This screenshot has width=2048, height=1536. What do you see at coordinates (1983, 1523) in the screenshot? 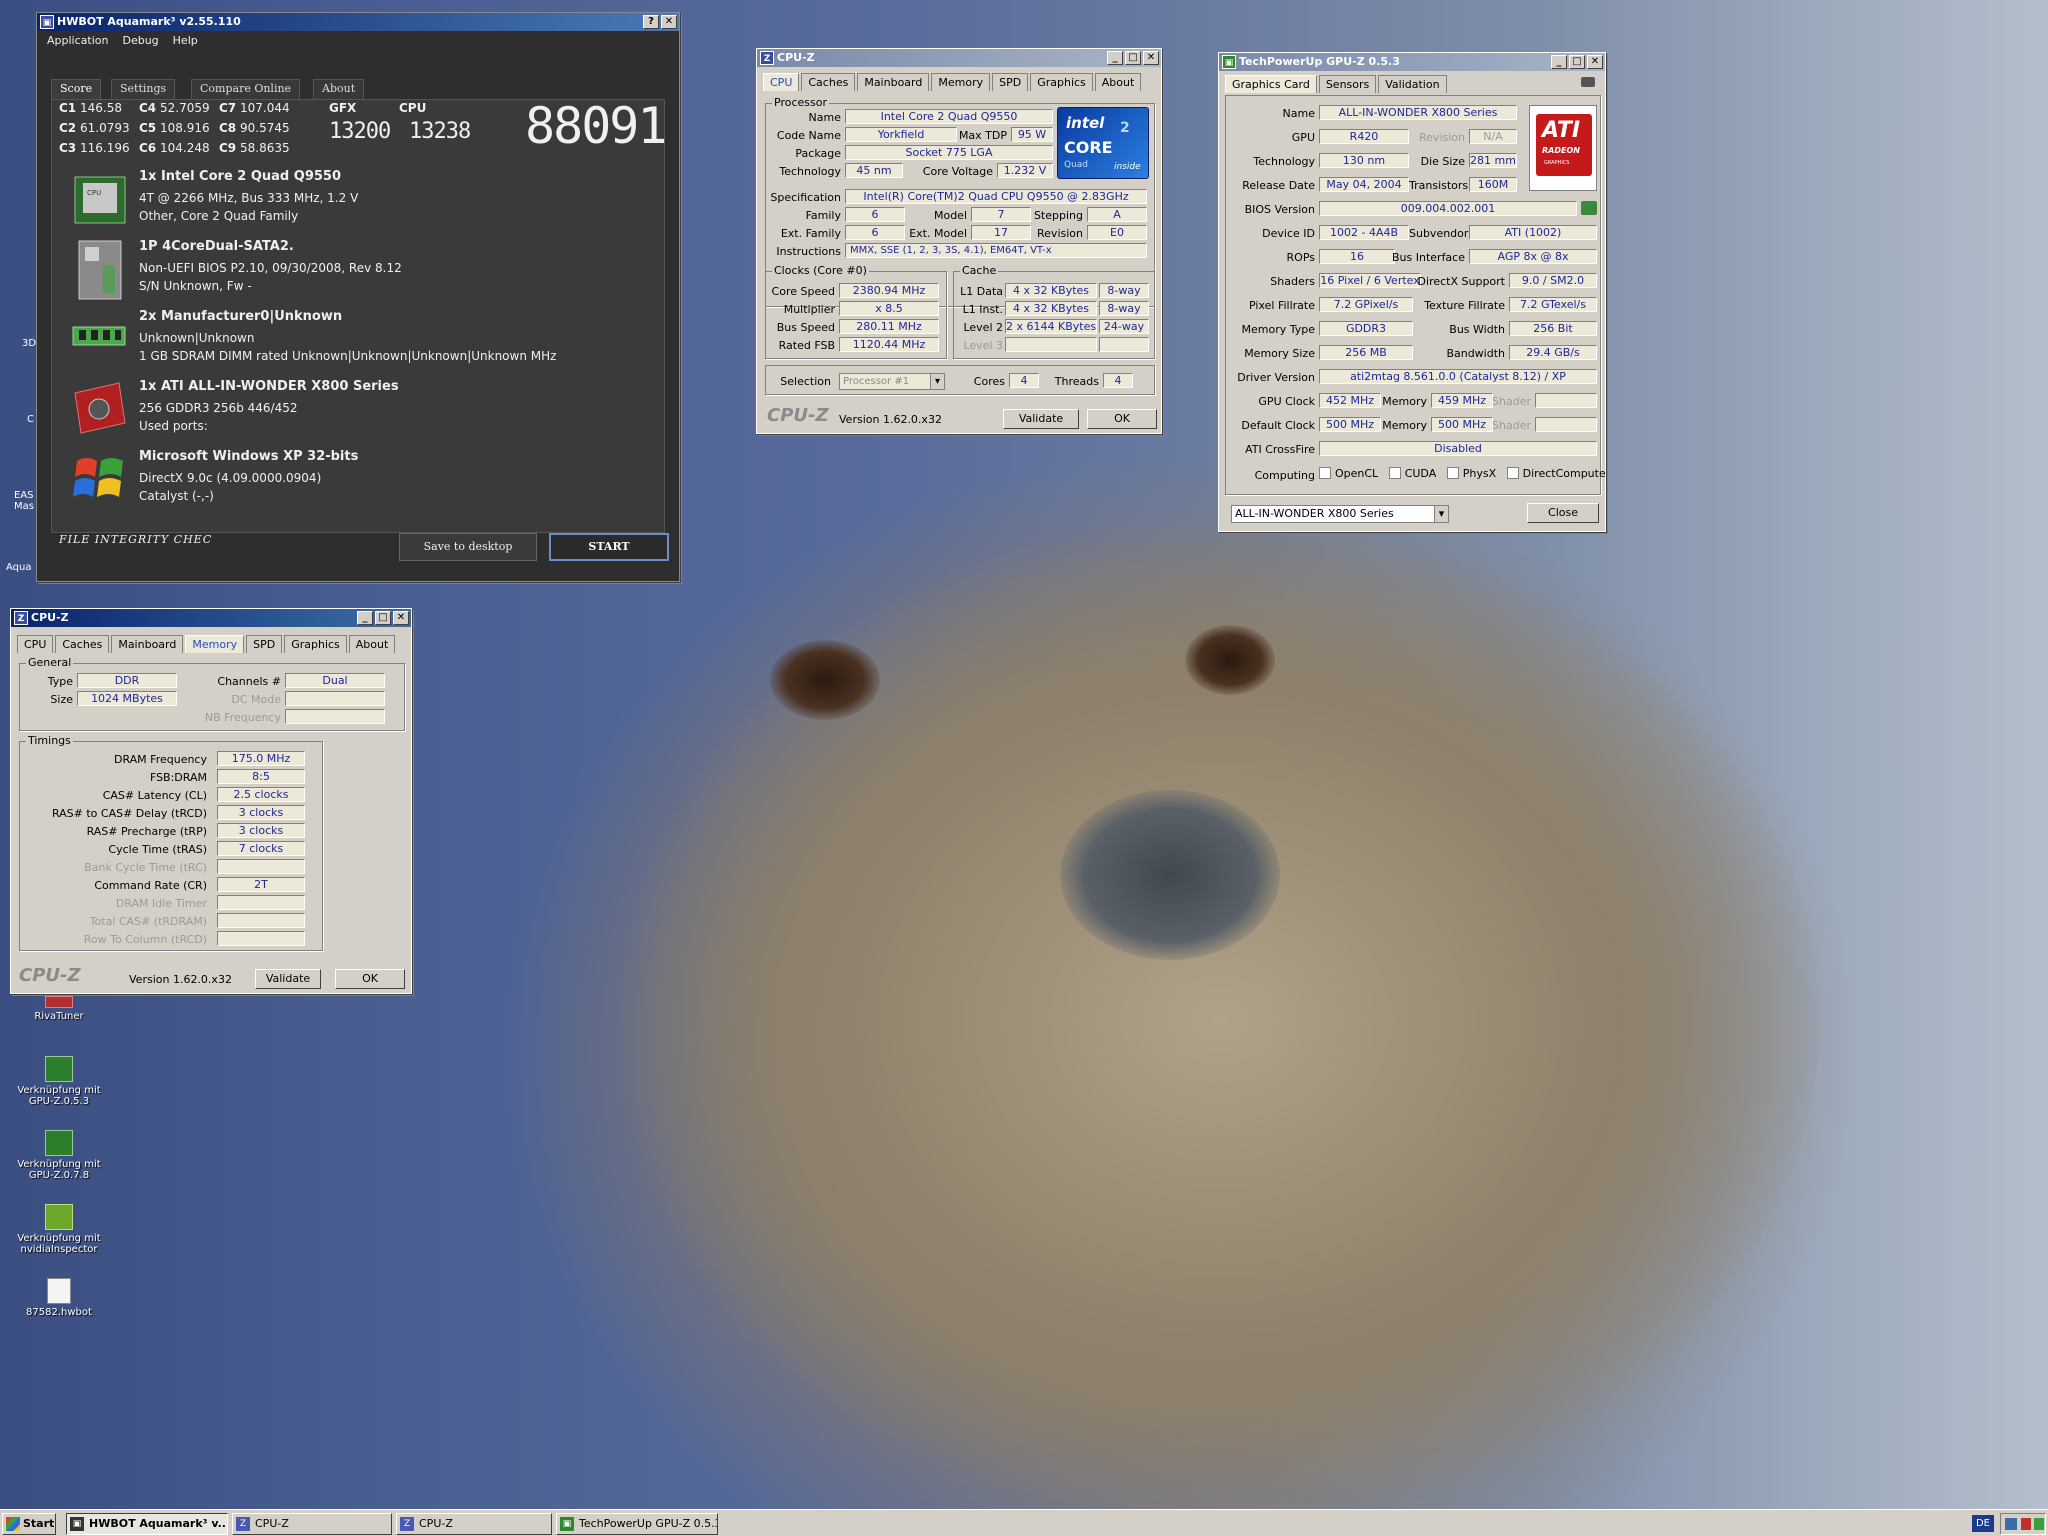
I see `language-indicator: DE` at bounding box center [1983, 1523].